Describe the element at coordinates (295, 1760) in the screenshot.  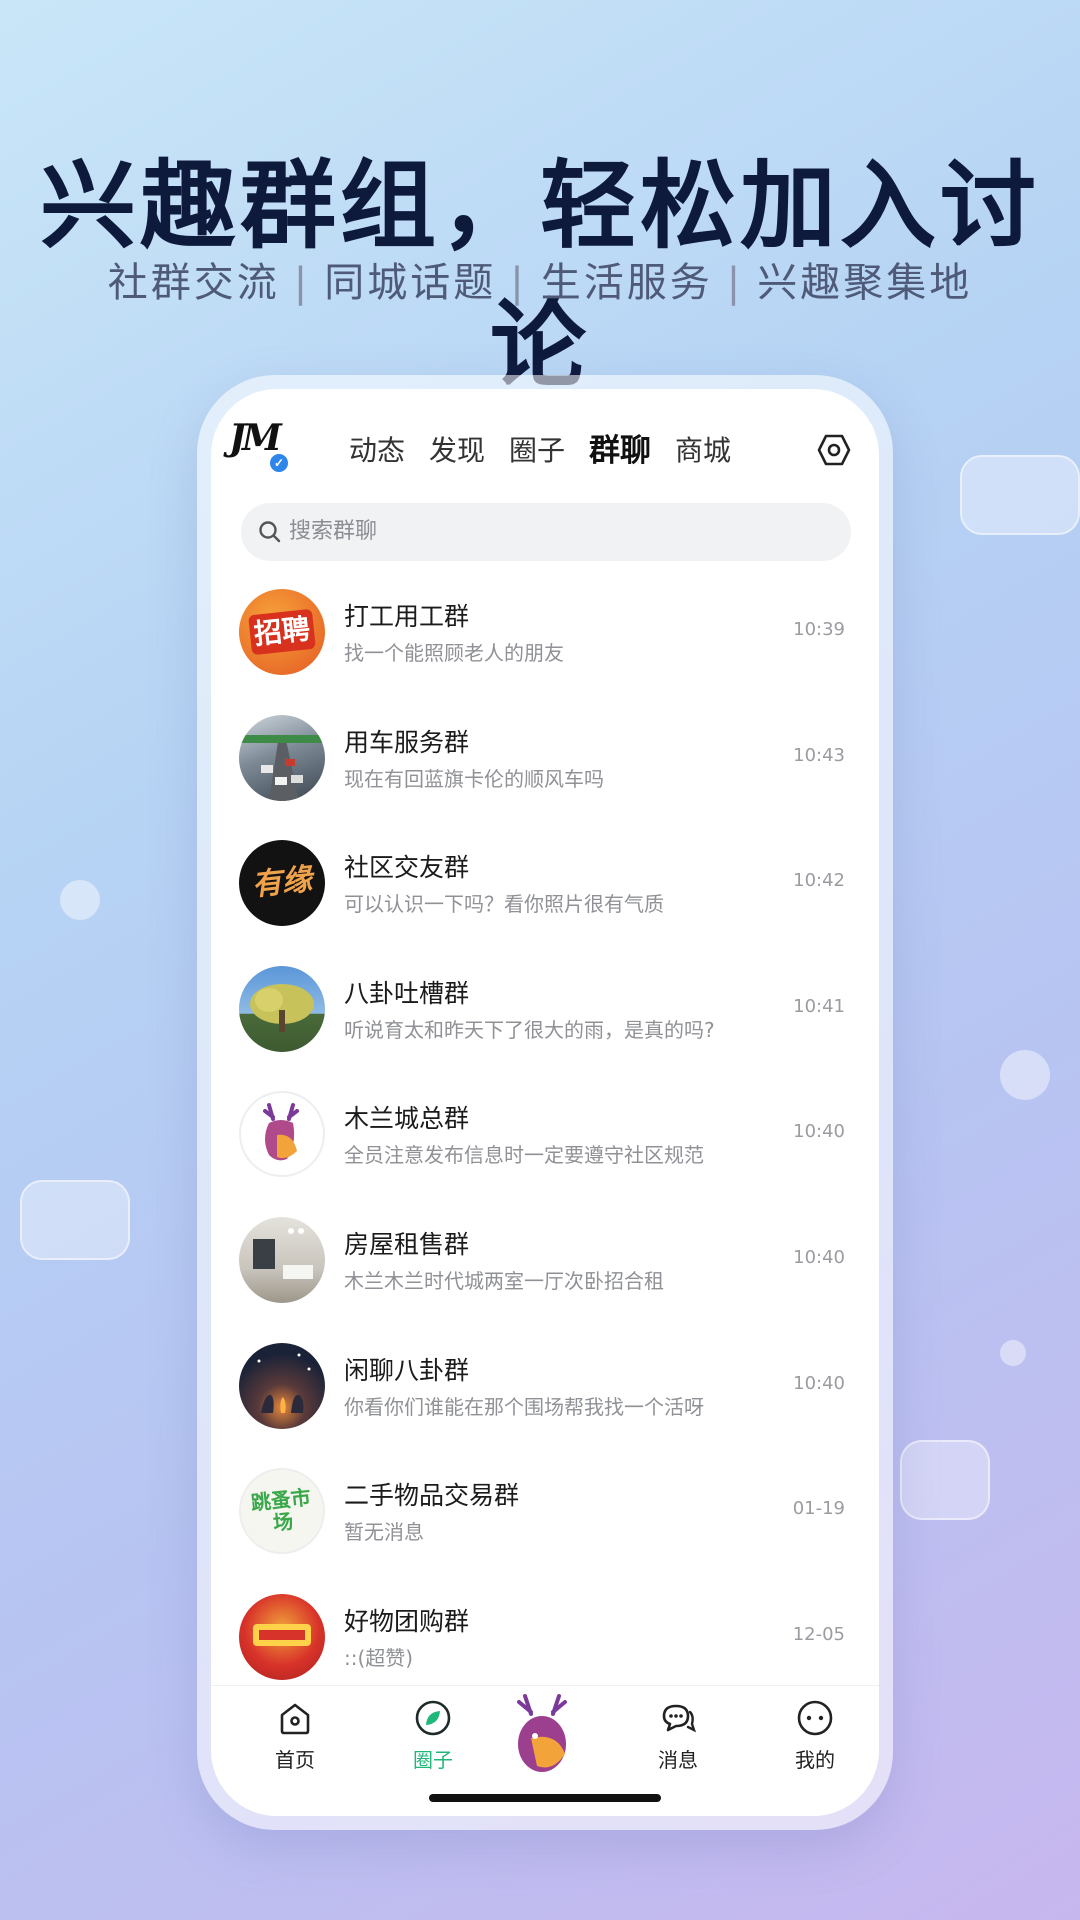
I see `nav-label: 首页` at that location.